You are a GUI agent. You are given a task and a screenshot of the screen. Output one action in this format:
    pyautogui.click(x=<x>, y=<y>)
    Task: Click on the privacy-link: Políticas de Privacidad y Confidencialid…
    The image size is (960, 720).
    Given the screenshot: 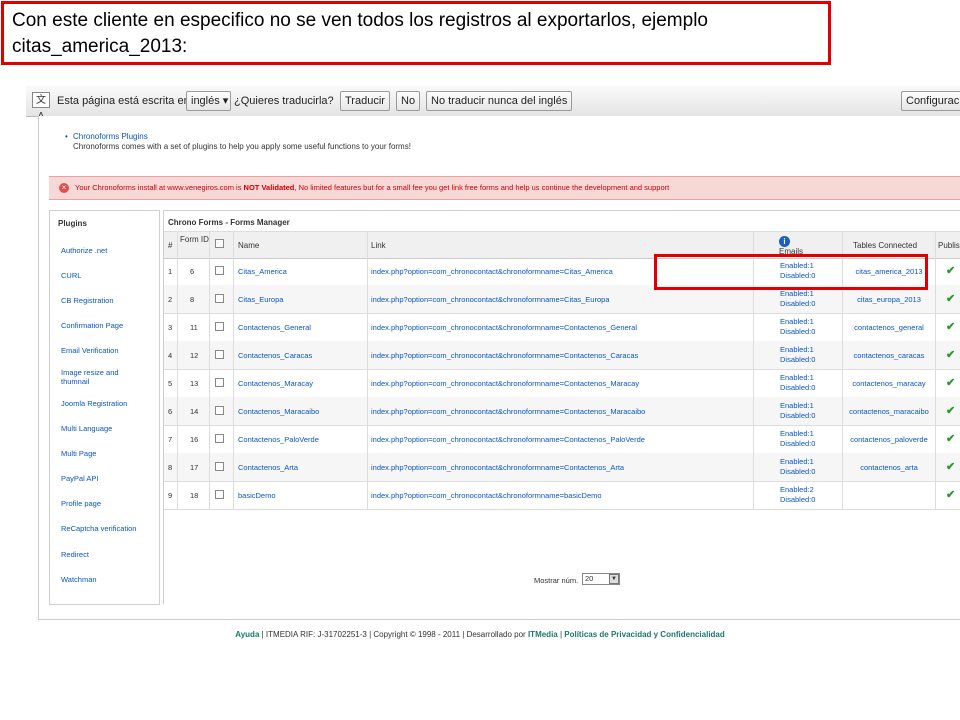 What is the action you would take?
    pyautogui.click(x=644, y=634)
    